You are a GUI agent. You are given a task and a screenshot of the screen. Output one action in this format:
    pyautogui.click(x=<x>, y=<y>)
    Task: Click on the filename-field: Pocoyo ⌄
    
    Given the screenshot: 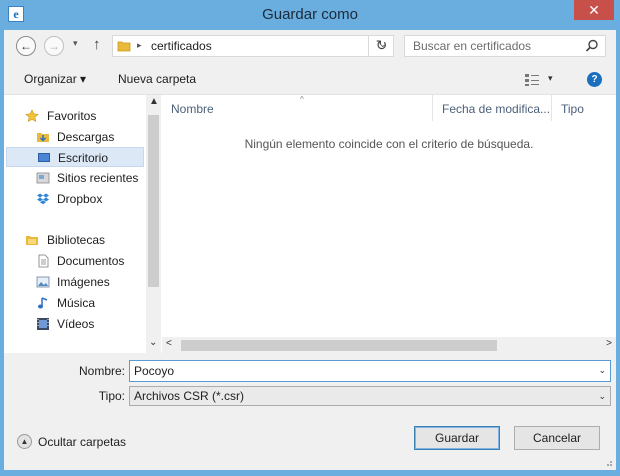 What is the action you would take?
    pyautogui.click(x=370, y=371)
    